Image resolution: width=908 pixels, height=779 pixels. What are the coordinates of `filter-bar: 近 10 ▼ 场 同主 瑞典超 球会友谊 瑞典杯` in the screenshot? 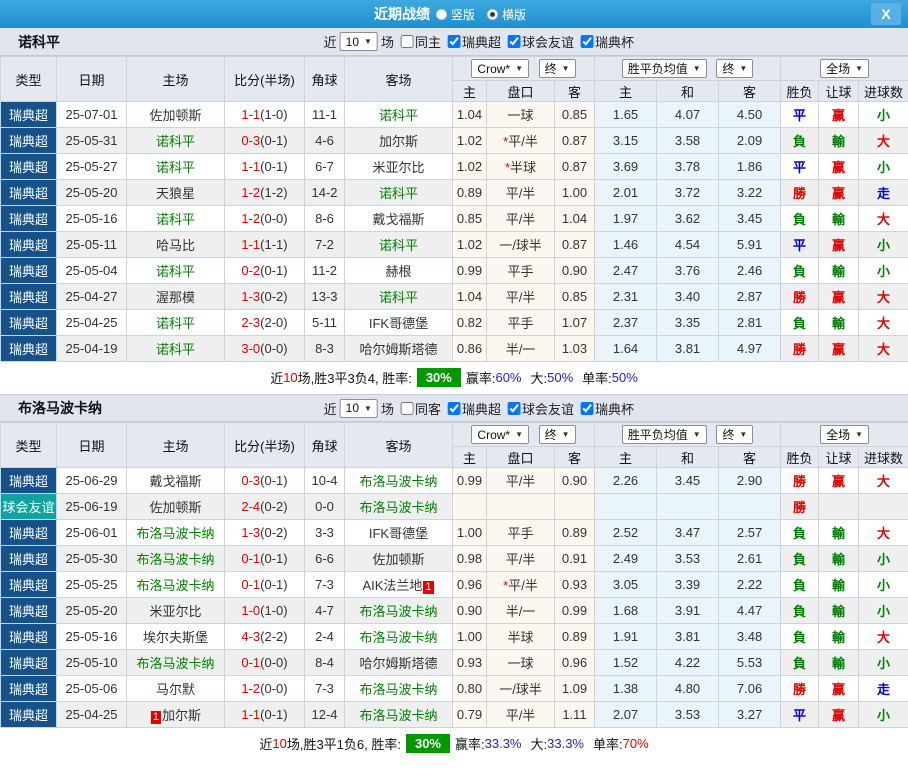 It's located at (479, 41).